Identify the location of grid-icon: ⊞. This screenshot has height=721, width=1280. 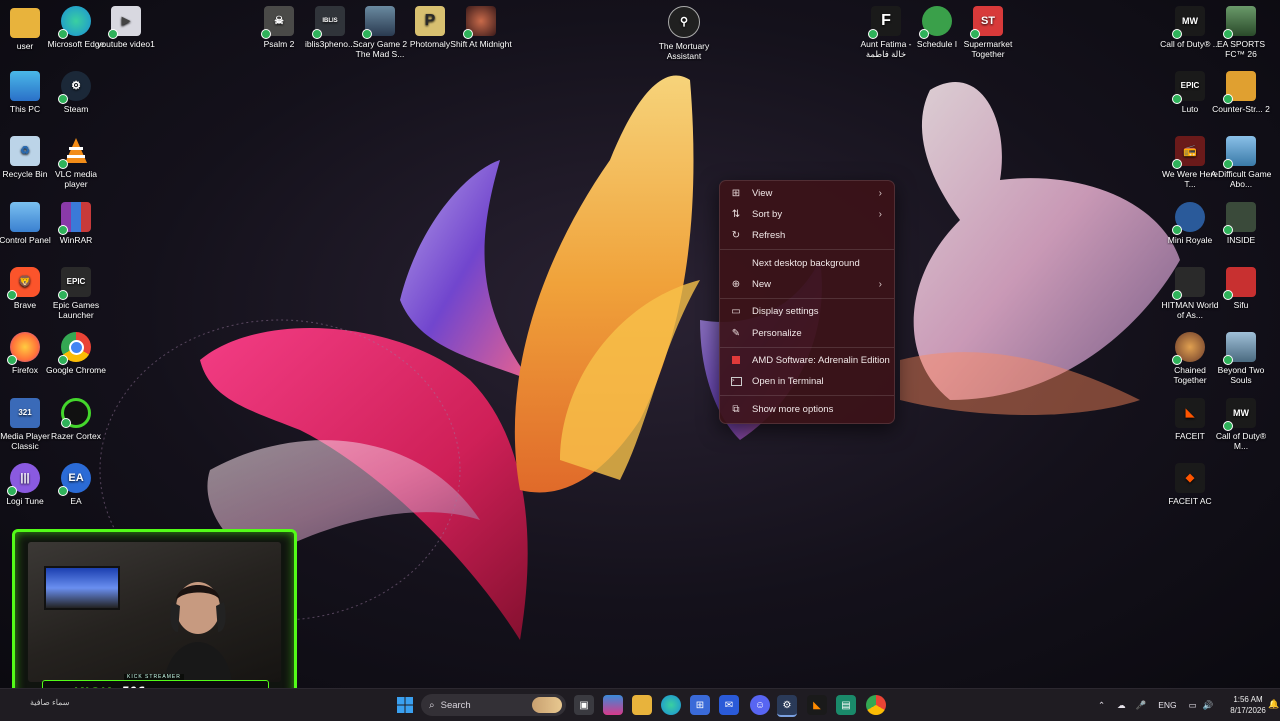
(736, 193).